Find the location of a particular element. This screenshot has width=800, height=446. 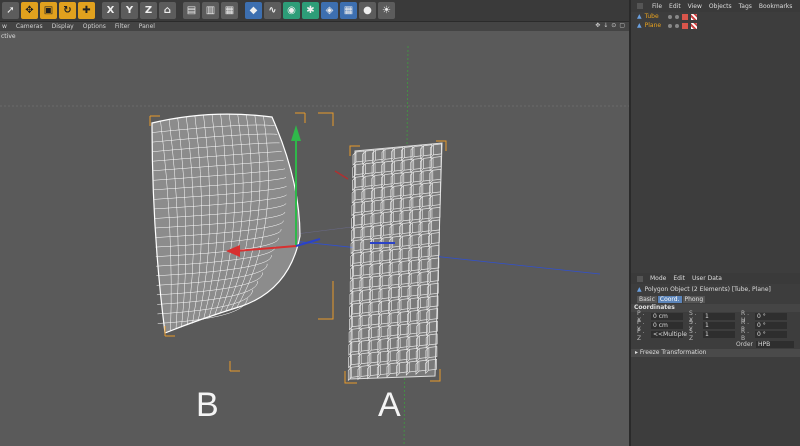

viewport-menu-panel: Panel is located at coordinates (147, 26).